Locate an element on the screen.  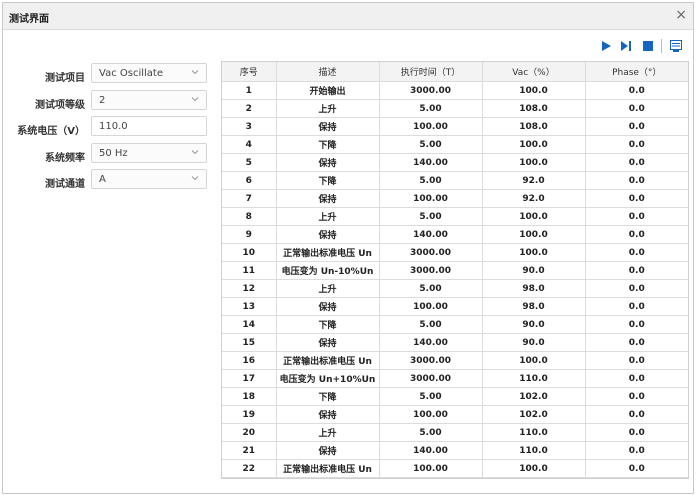
system-frequency-select: 50 Hz is located at coordinates (149, 153).